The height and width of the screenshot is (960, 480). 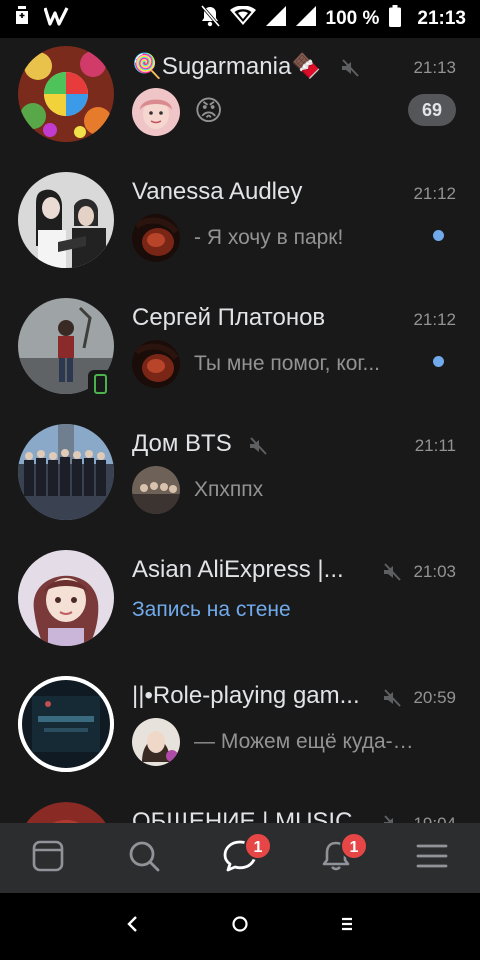 What do you see at coordinates (258, 846) in the screenshot?
I see `messages-badge: 1` at bounding box center [258, 846].